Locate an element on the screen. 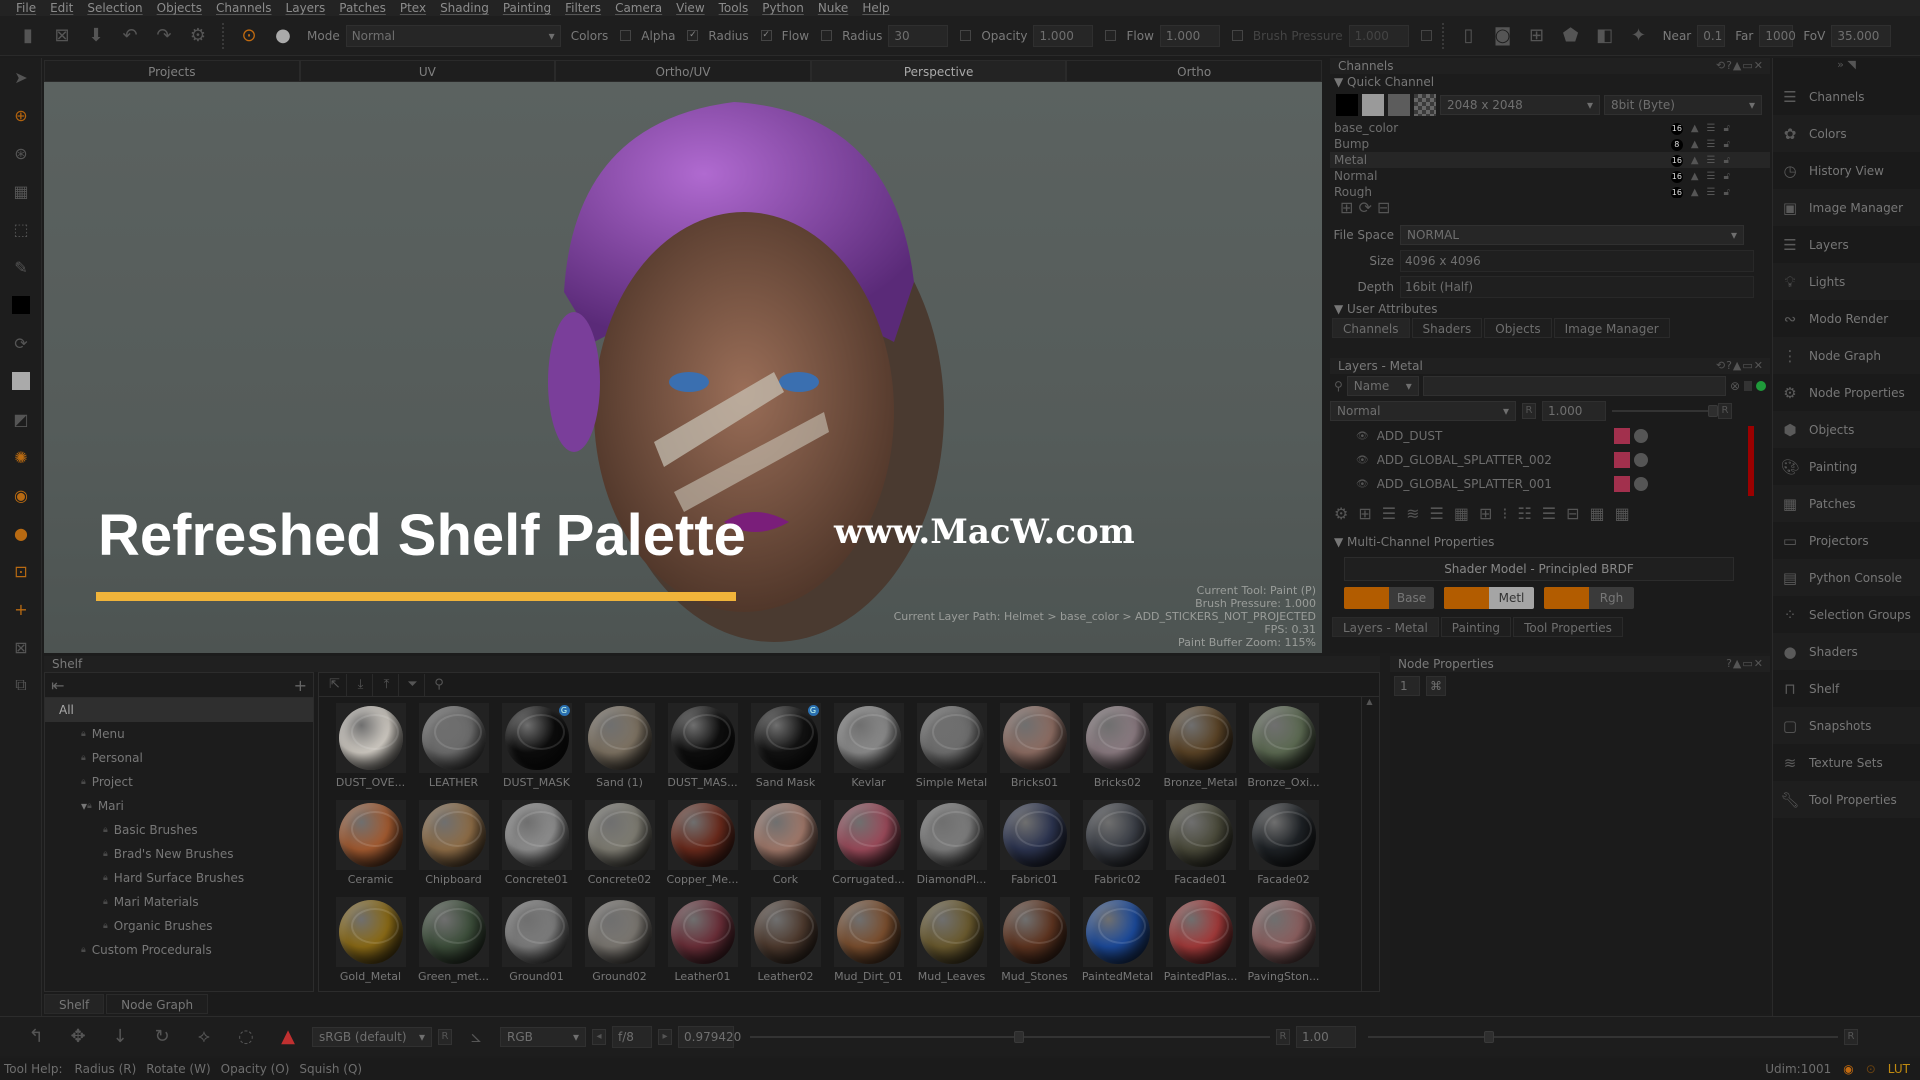 The image size is (1920, 1080). fstop-input: f/8 is located at coordinates (632, 1036).